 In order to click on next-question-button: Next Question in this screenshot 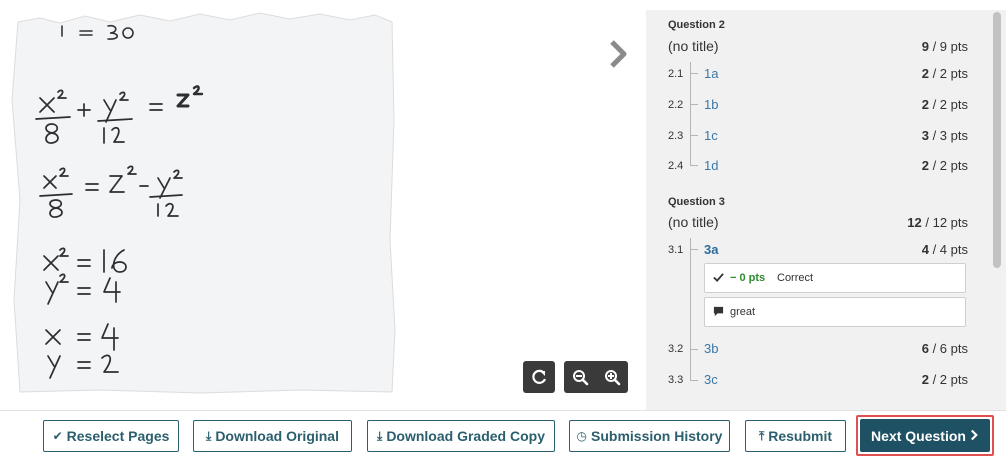, I will do `click(925, 435)`.